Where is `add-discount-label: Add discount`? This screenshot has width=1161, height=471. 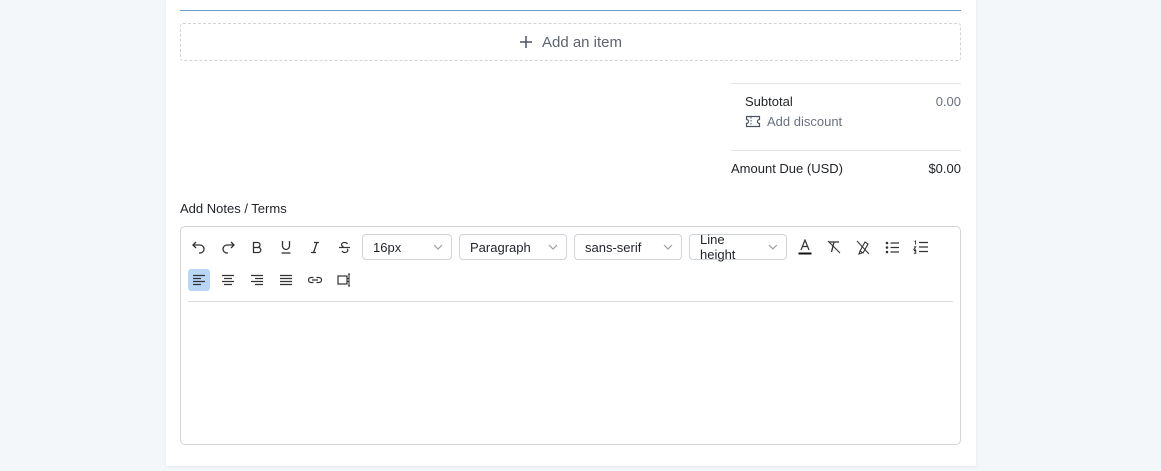
add-discount-label: Add discount is located at coordinates (805, 121).